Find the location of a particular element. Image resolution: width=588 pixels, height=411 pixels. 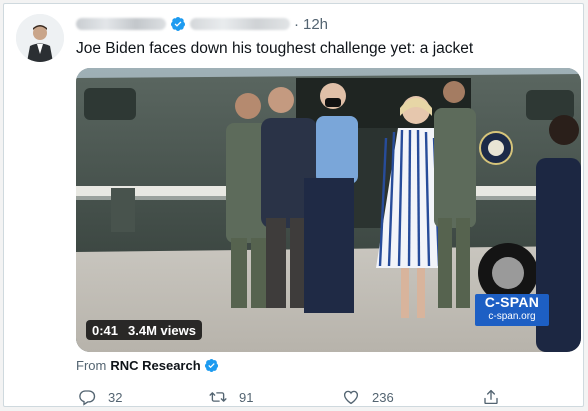

reply-count: 32 is located at coordinates (115, 397).